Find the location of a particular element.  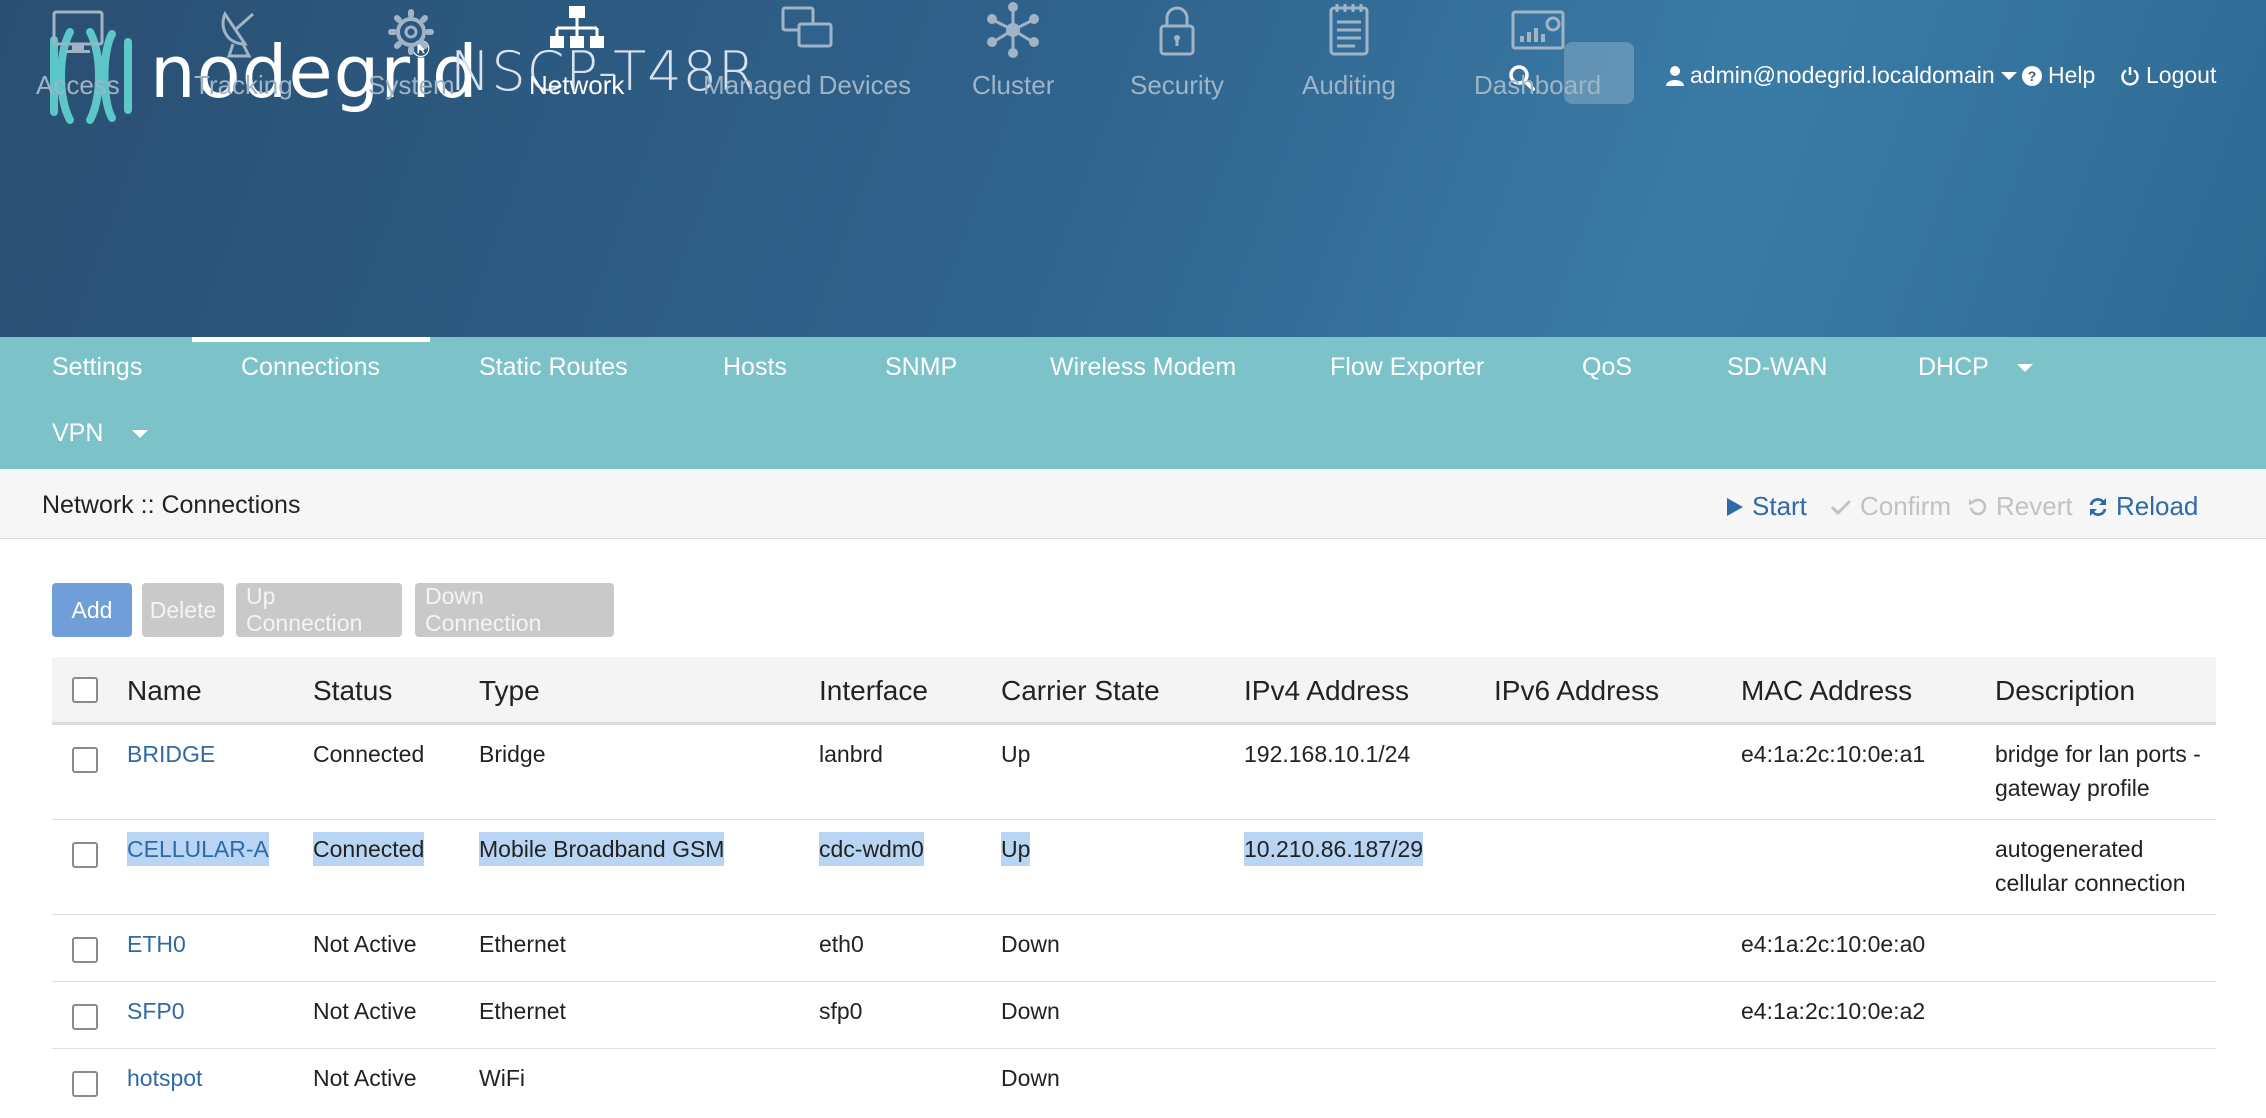

nav-access: Access is located at coordinates (78, 50).